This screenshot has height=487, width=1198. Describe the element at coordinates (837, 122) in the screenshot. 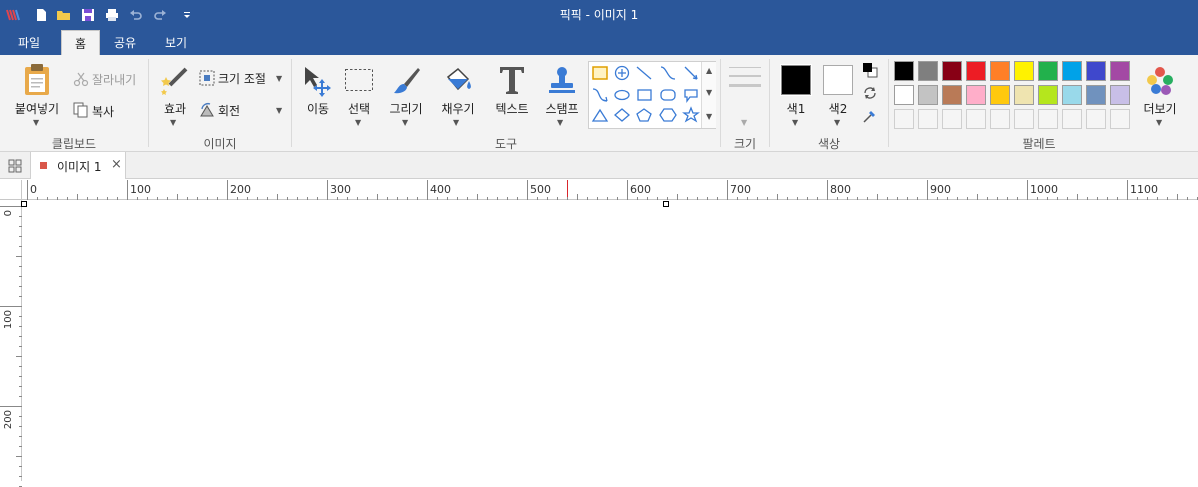

I see `color2-dropdown-icon: ▼` at that location.